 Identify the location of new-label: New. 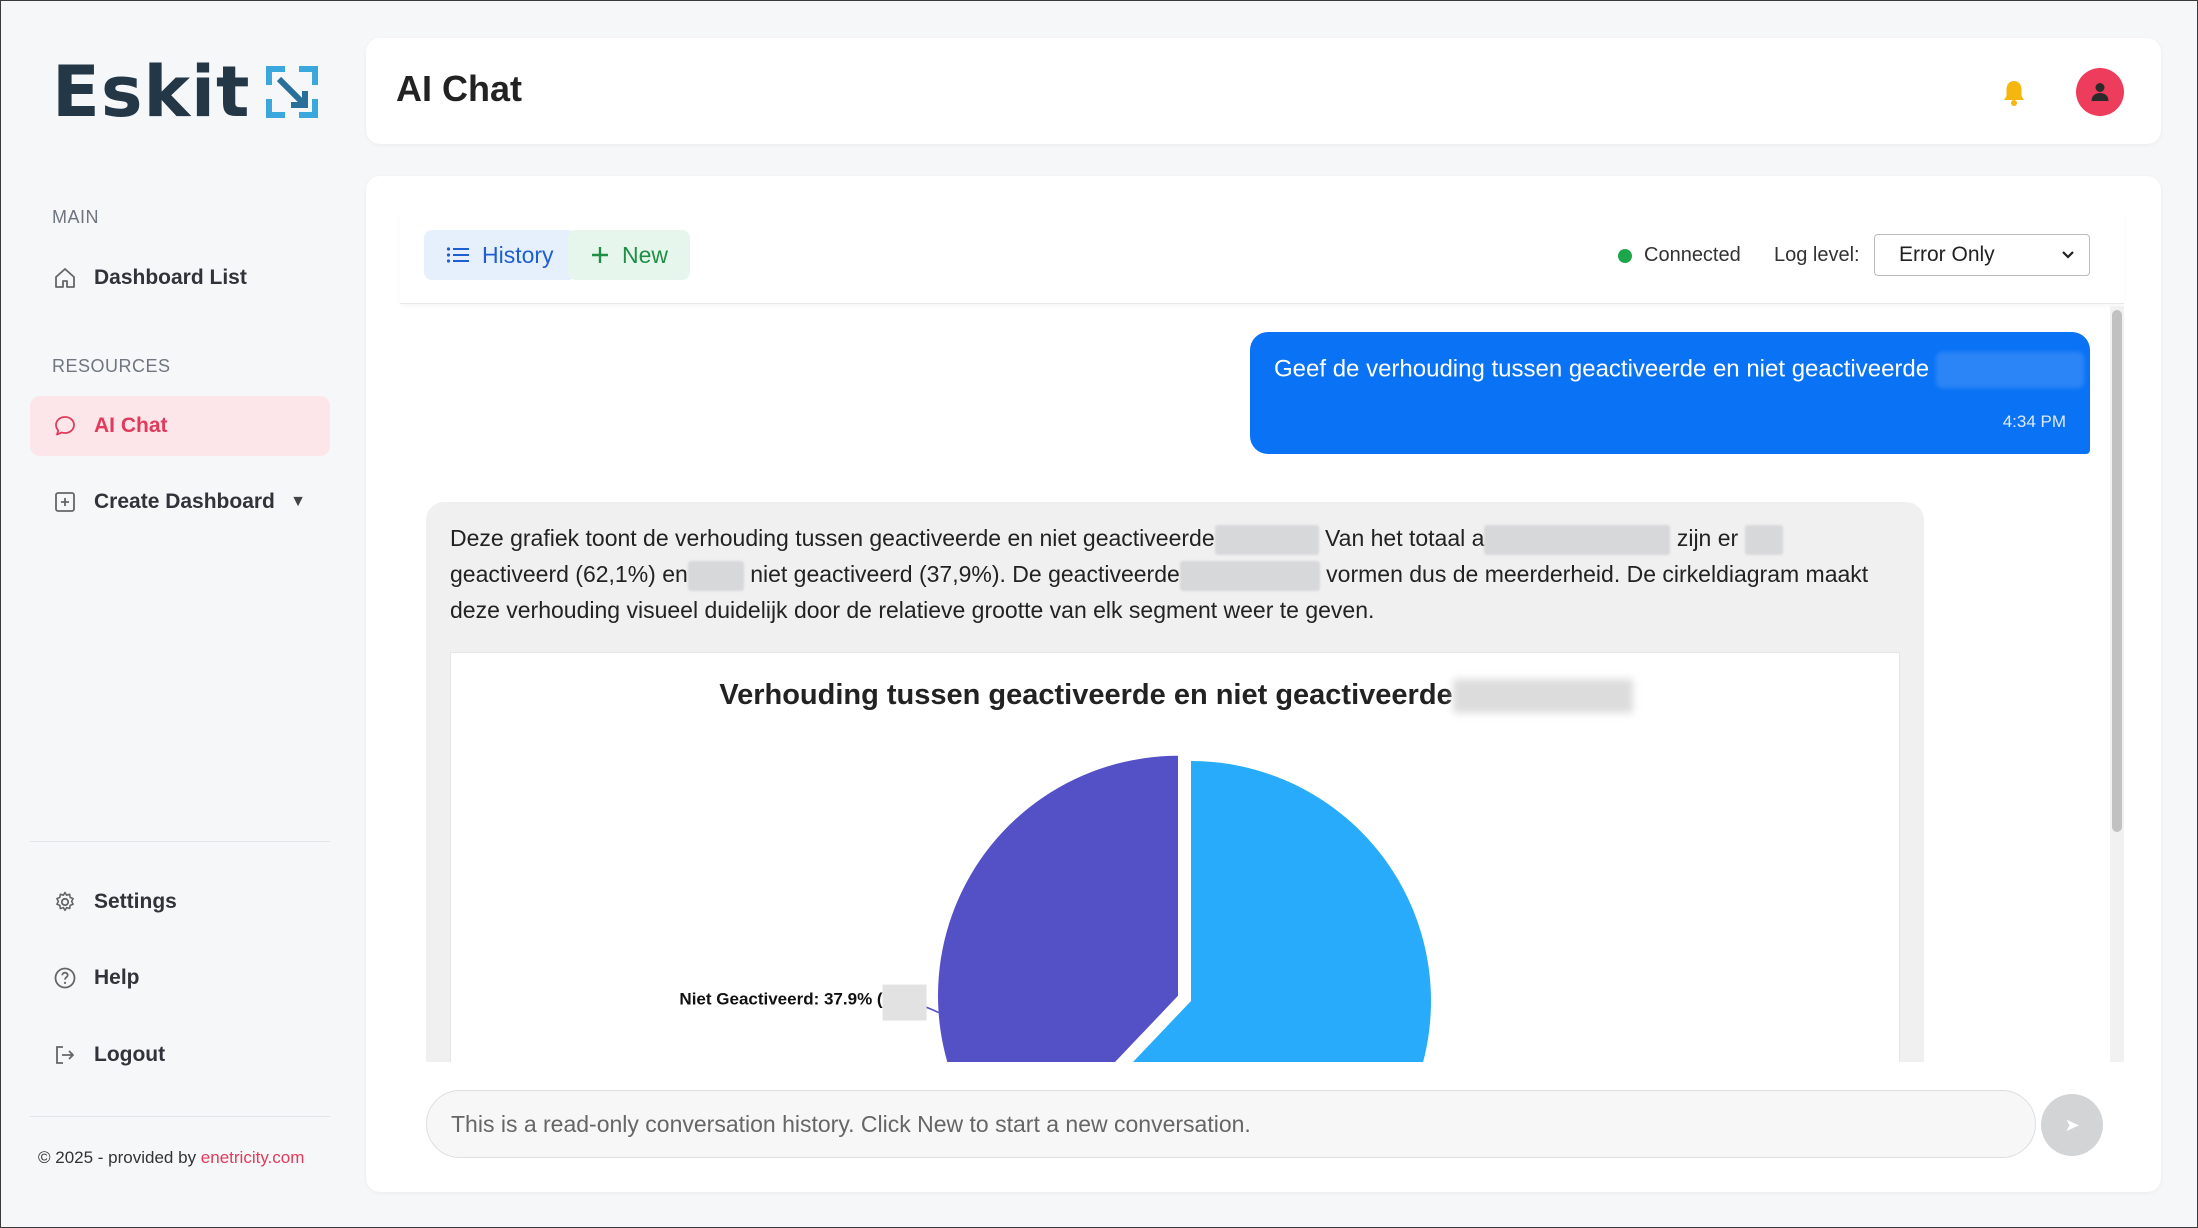
(645, 254).